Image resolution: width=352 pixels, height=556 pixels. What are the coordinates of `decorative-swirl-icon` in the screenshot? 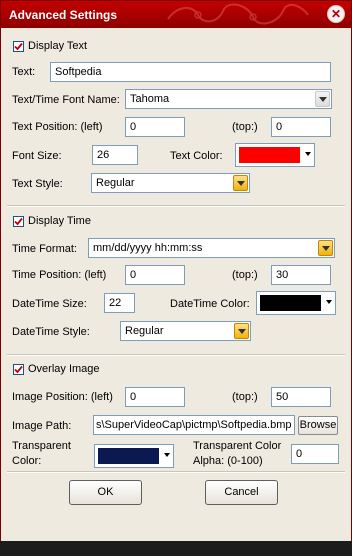 It's located at (238, 14).